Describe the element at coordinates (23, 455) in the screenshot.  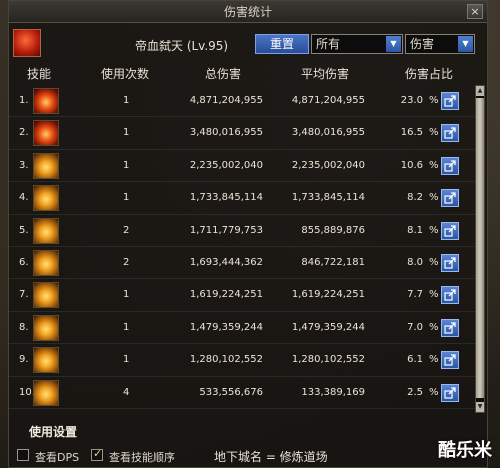
I see `view-dps-checkbox` at that location.